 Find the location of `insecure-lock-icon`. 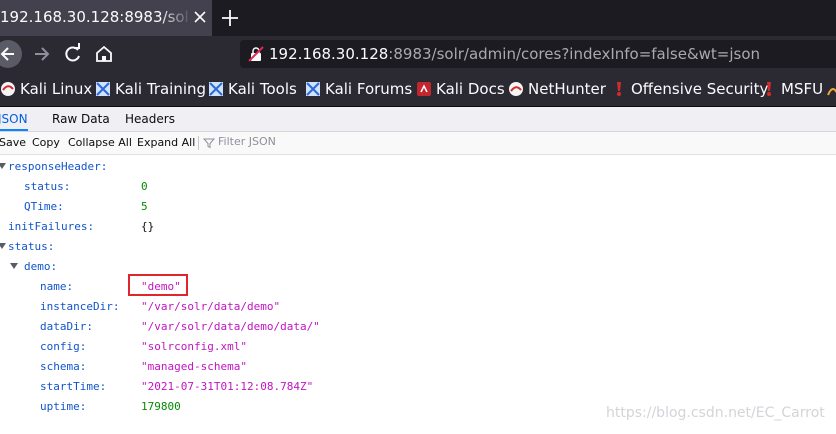

insecure-lock-icon is located at coordinates (256, 54).